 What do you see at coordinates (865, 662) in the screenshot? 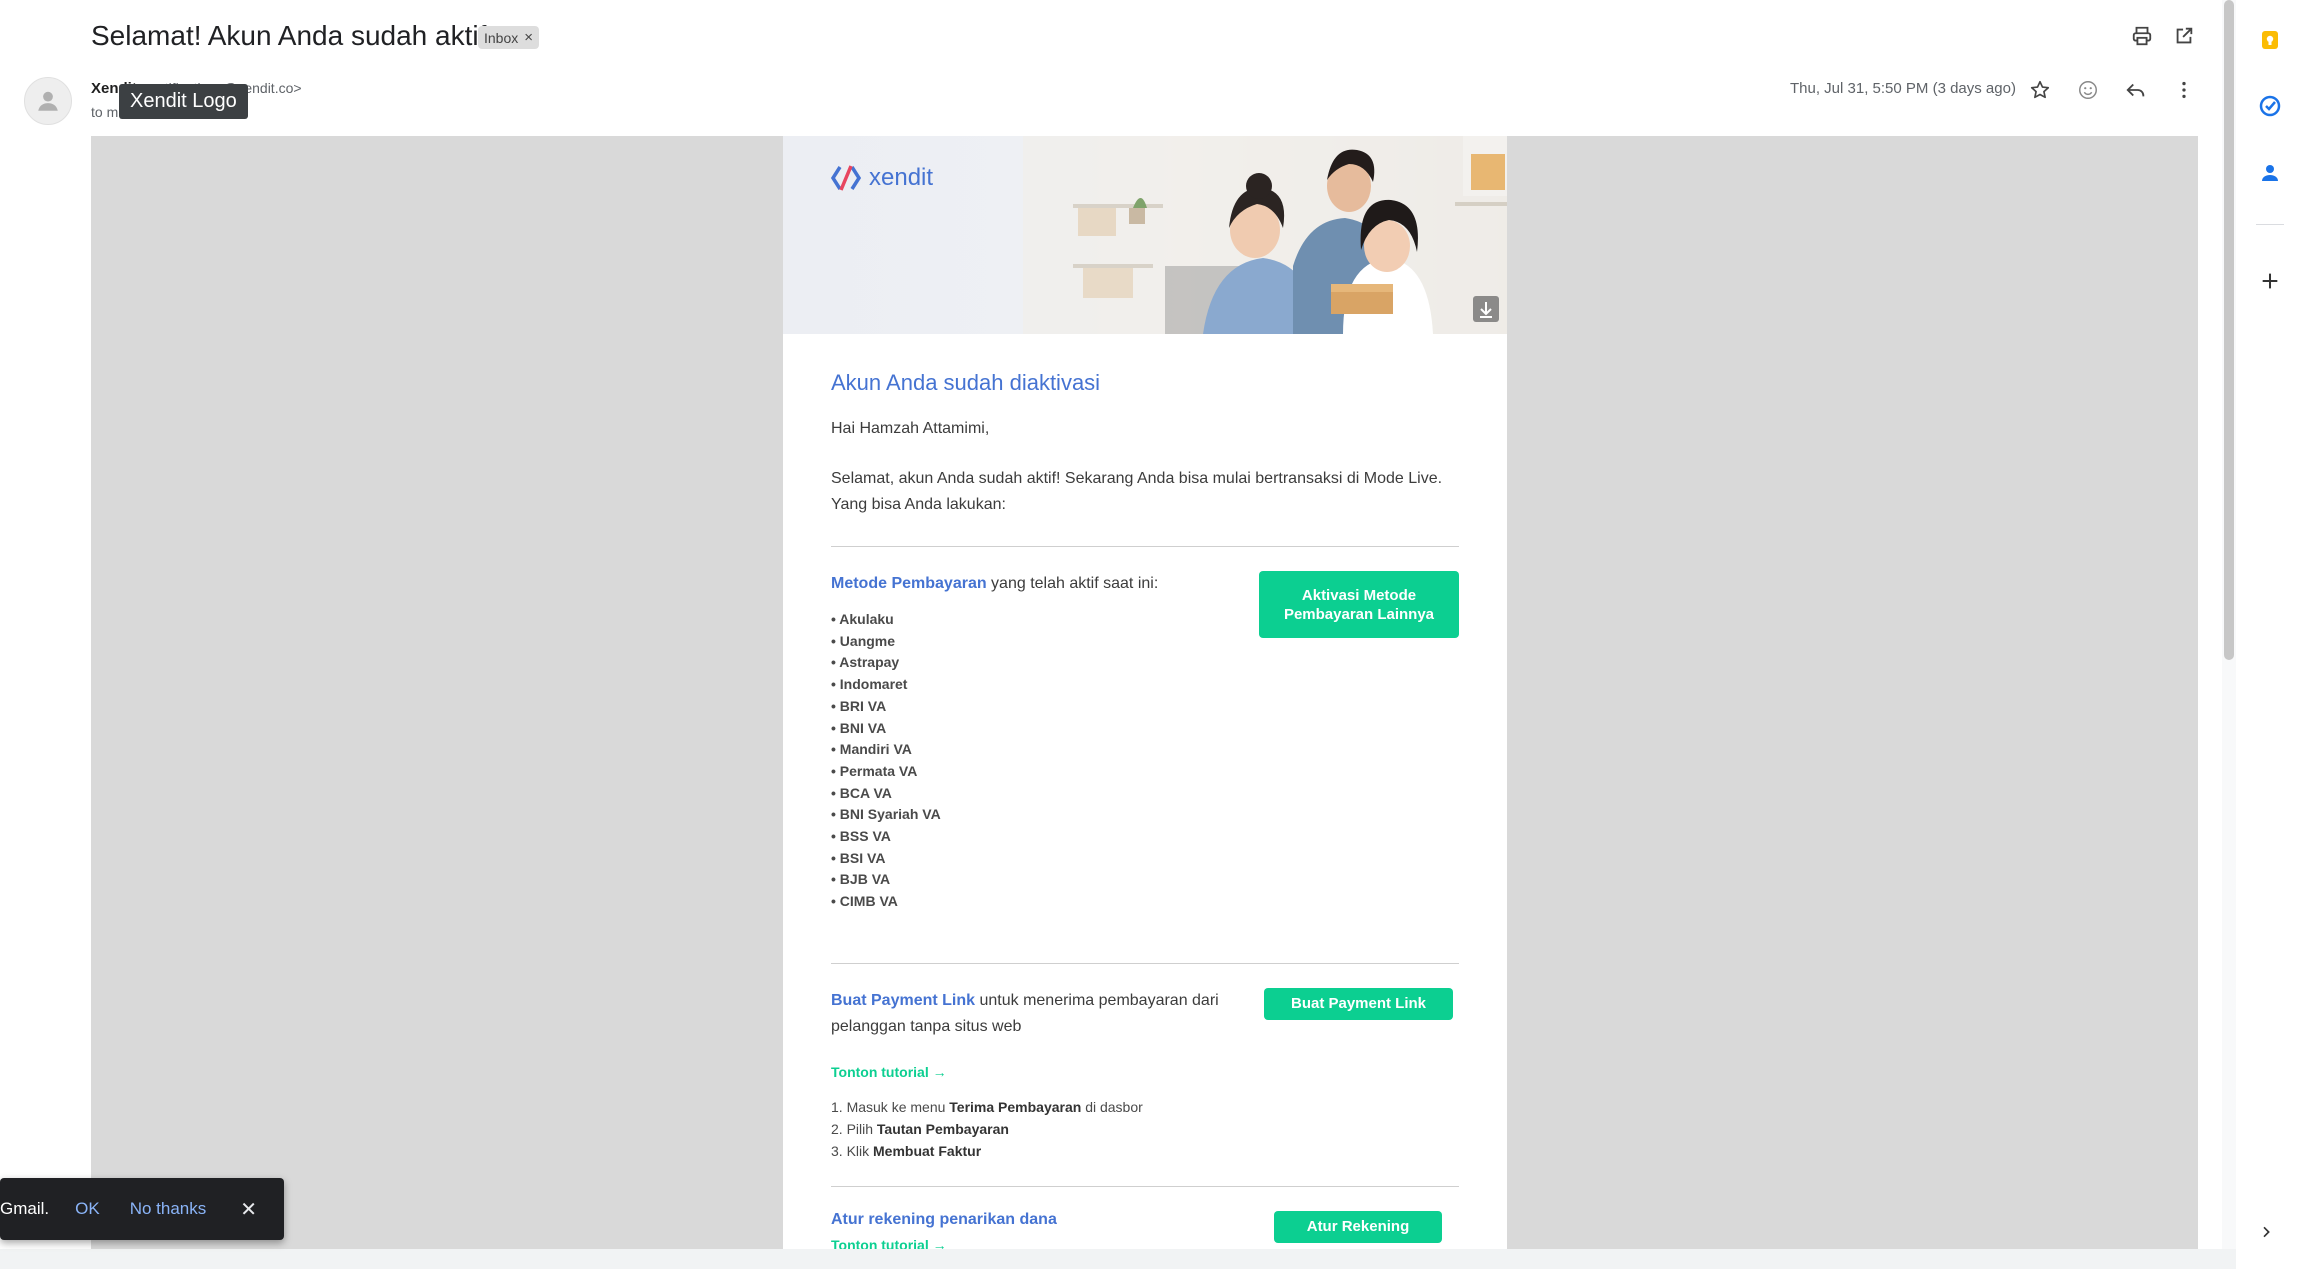
I see `list-item: • Astrapay` at bounding box center [865, 662].